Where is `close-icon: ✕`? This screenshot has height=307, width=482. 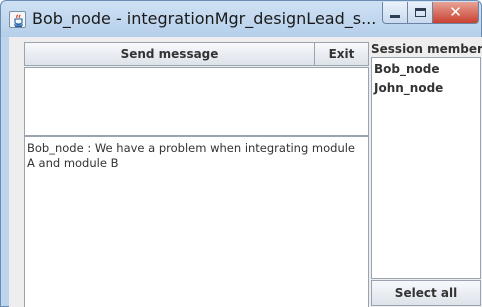
close-icon: ✕ is located at coordinates (455, 12).